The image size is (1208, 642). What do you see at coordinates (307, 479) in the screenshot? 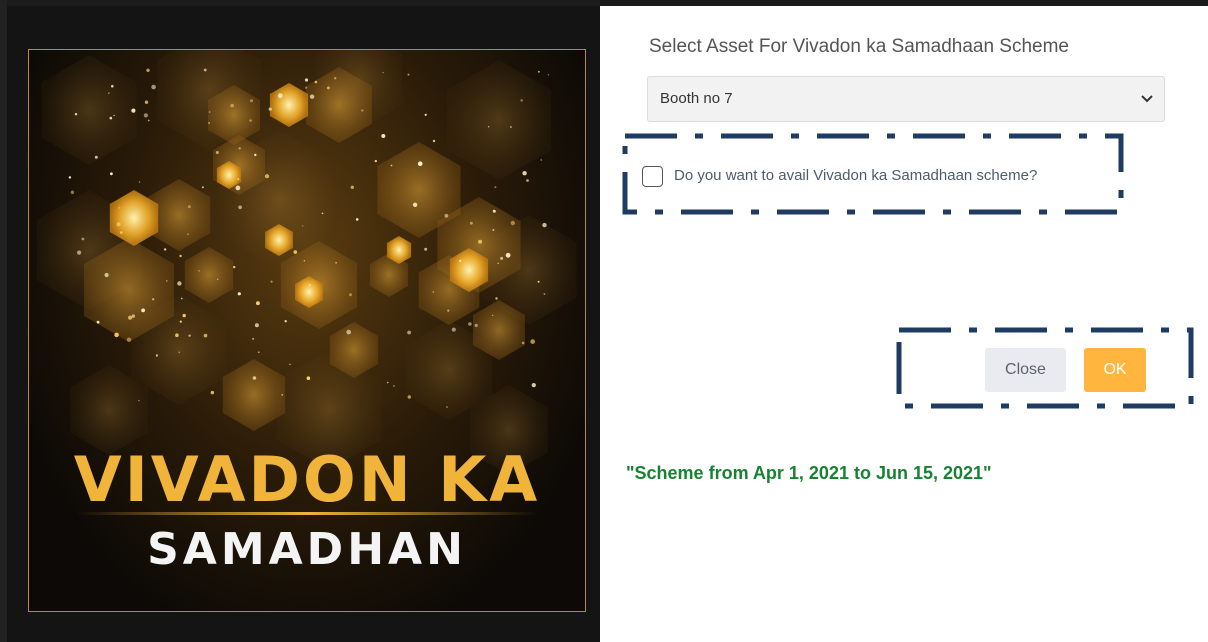
I see `poster-title-line1: VIVADON KA` at bounding box center [307, 479].